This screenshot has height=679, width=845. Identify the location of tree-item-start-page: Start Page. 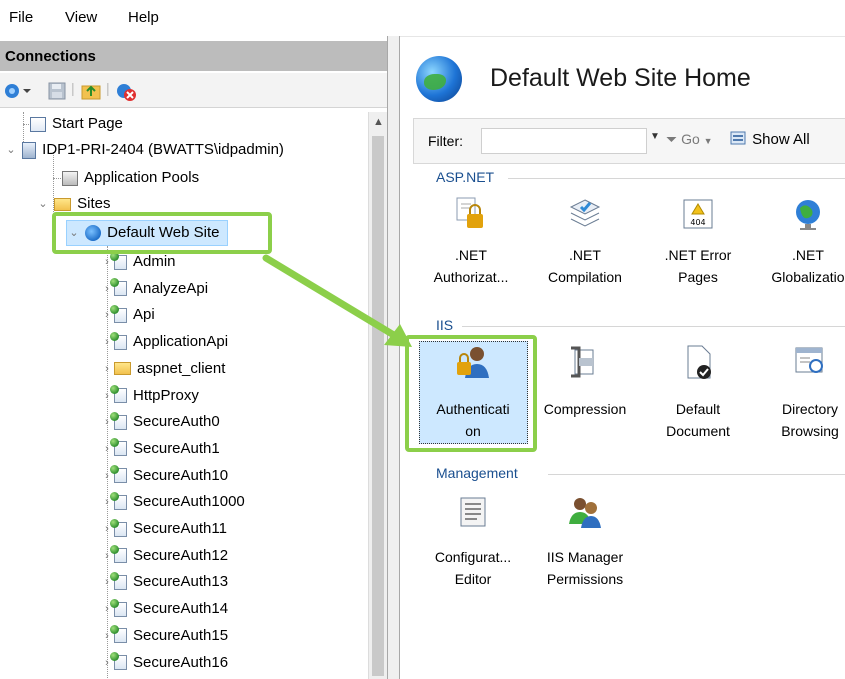
(76, 124).